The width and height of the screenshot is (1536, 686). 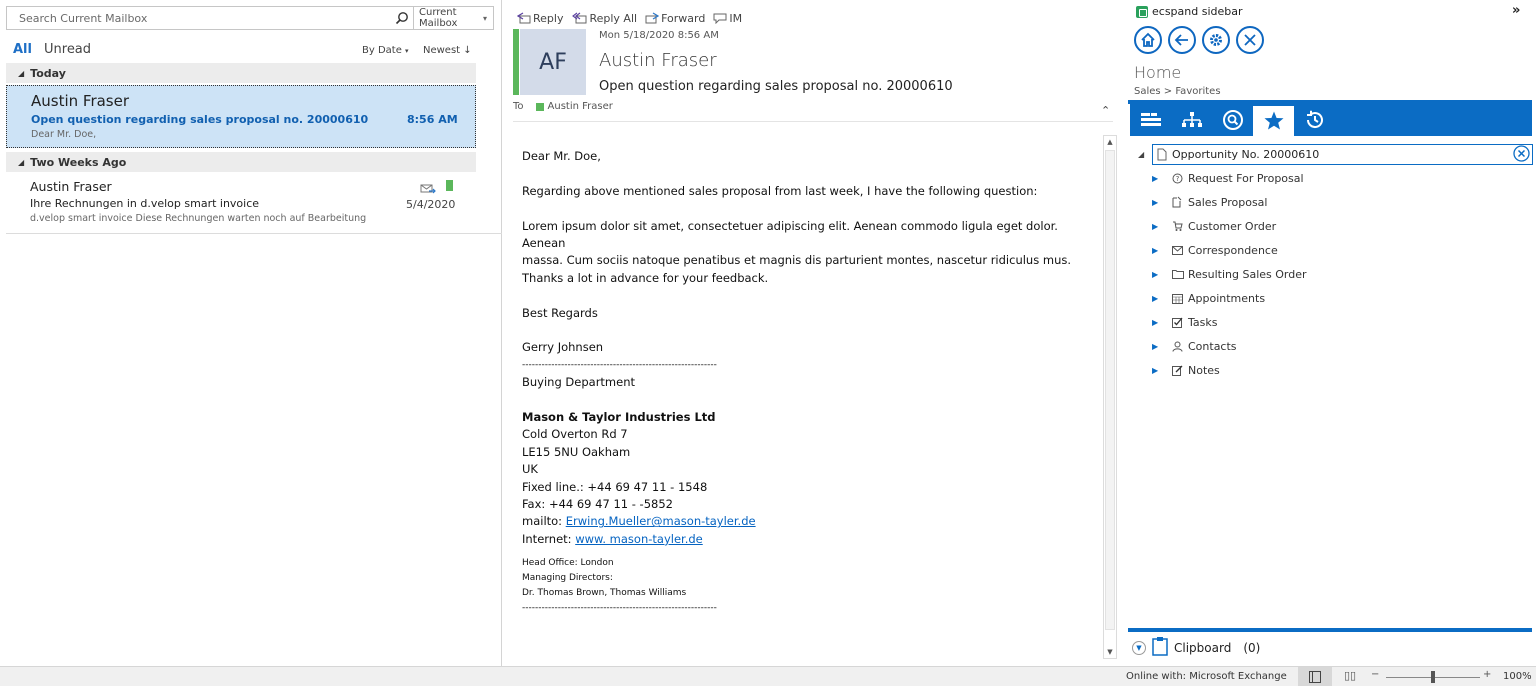 I want to click on sort-order: Newest ↓, so click(x=447, y=50).